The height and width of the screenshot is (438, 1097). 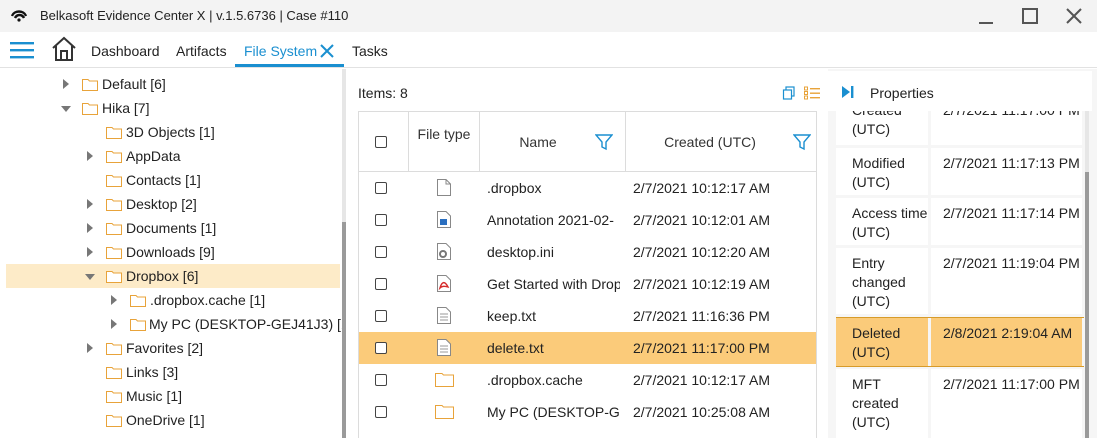 What do you see at coordinates (1087, 305) in the screenshot?
I see `properties-scrollbar-thumb` at bounding box center [1087, 305].